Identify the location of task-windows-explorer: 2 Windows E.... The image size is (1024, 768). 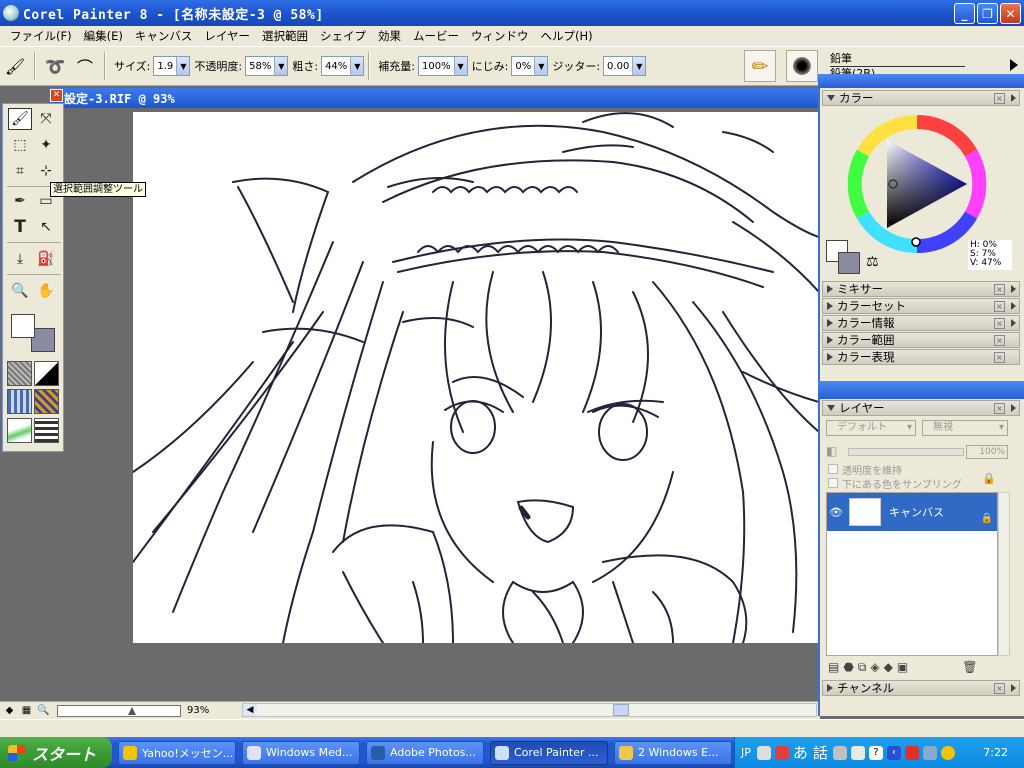
(673, 752).